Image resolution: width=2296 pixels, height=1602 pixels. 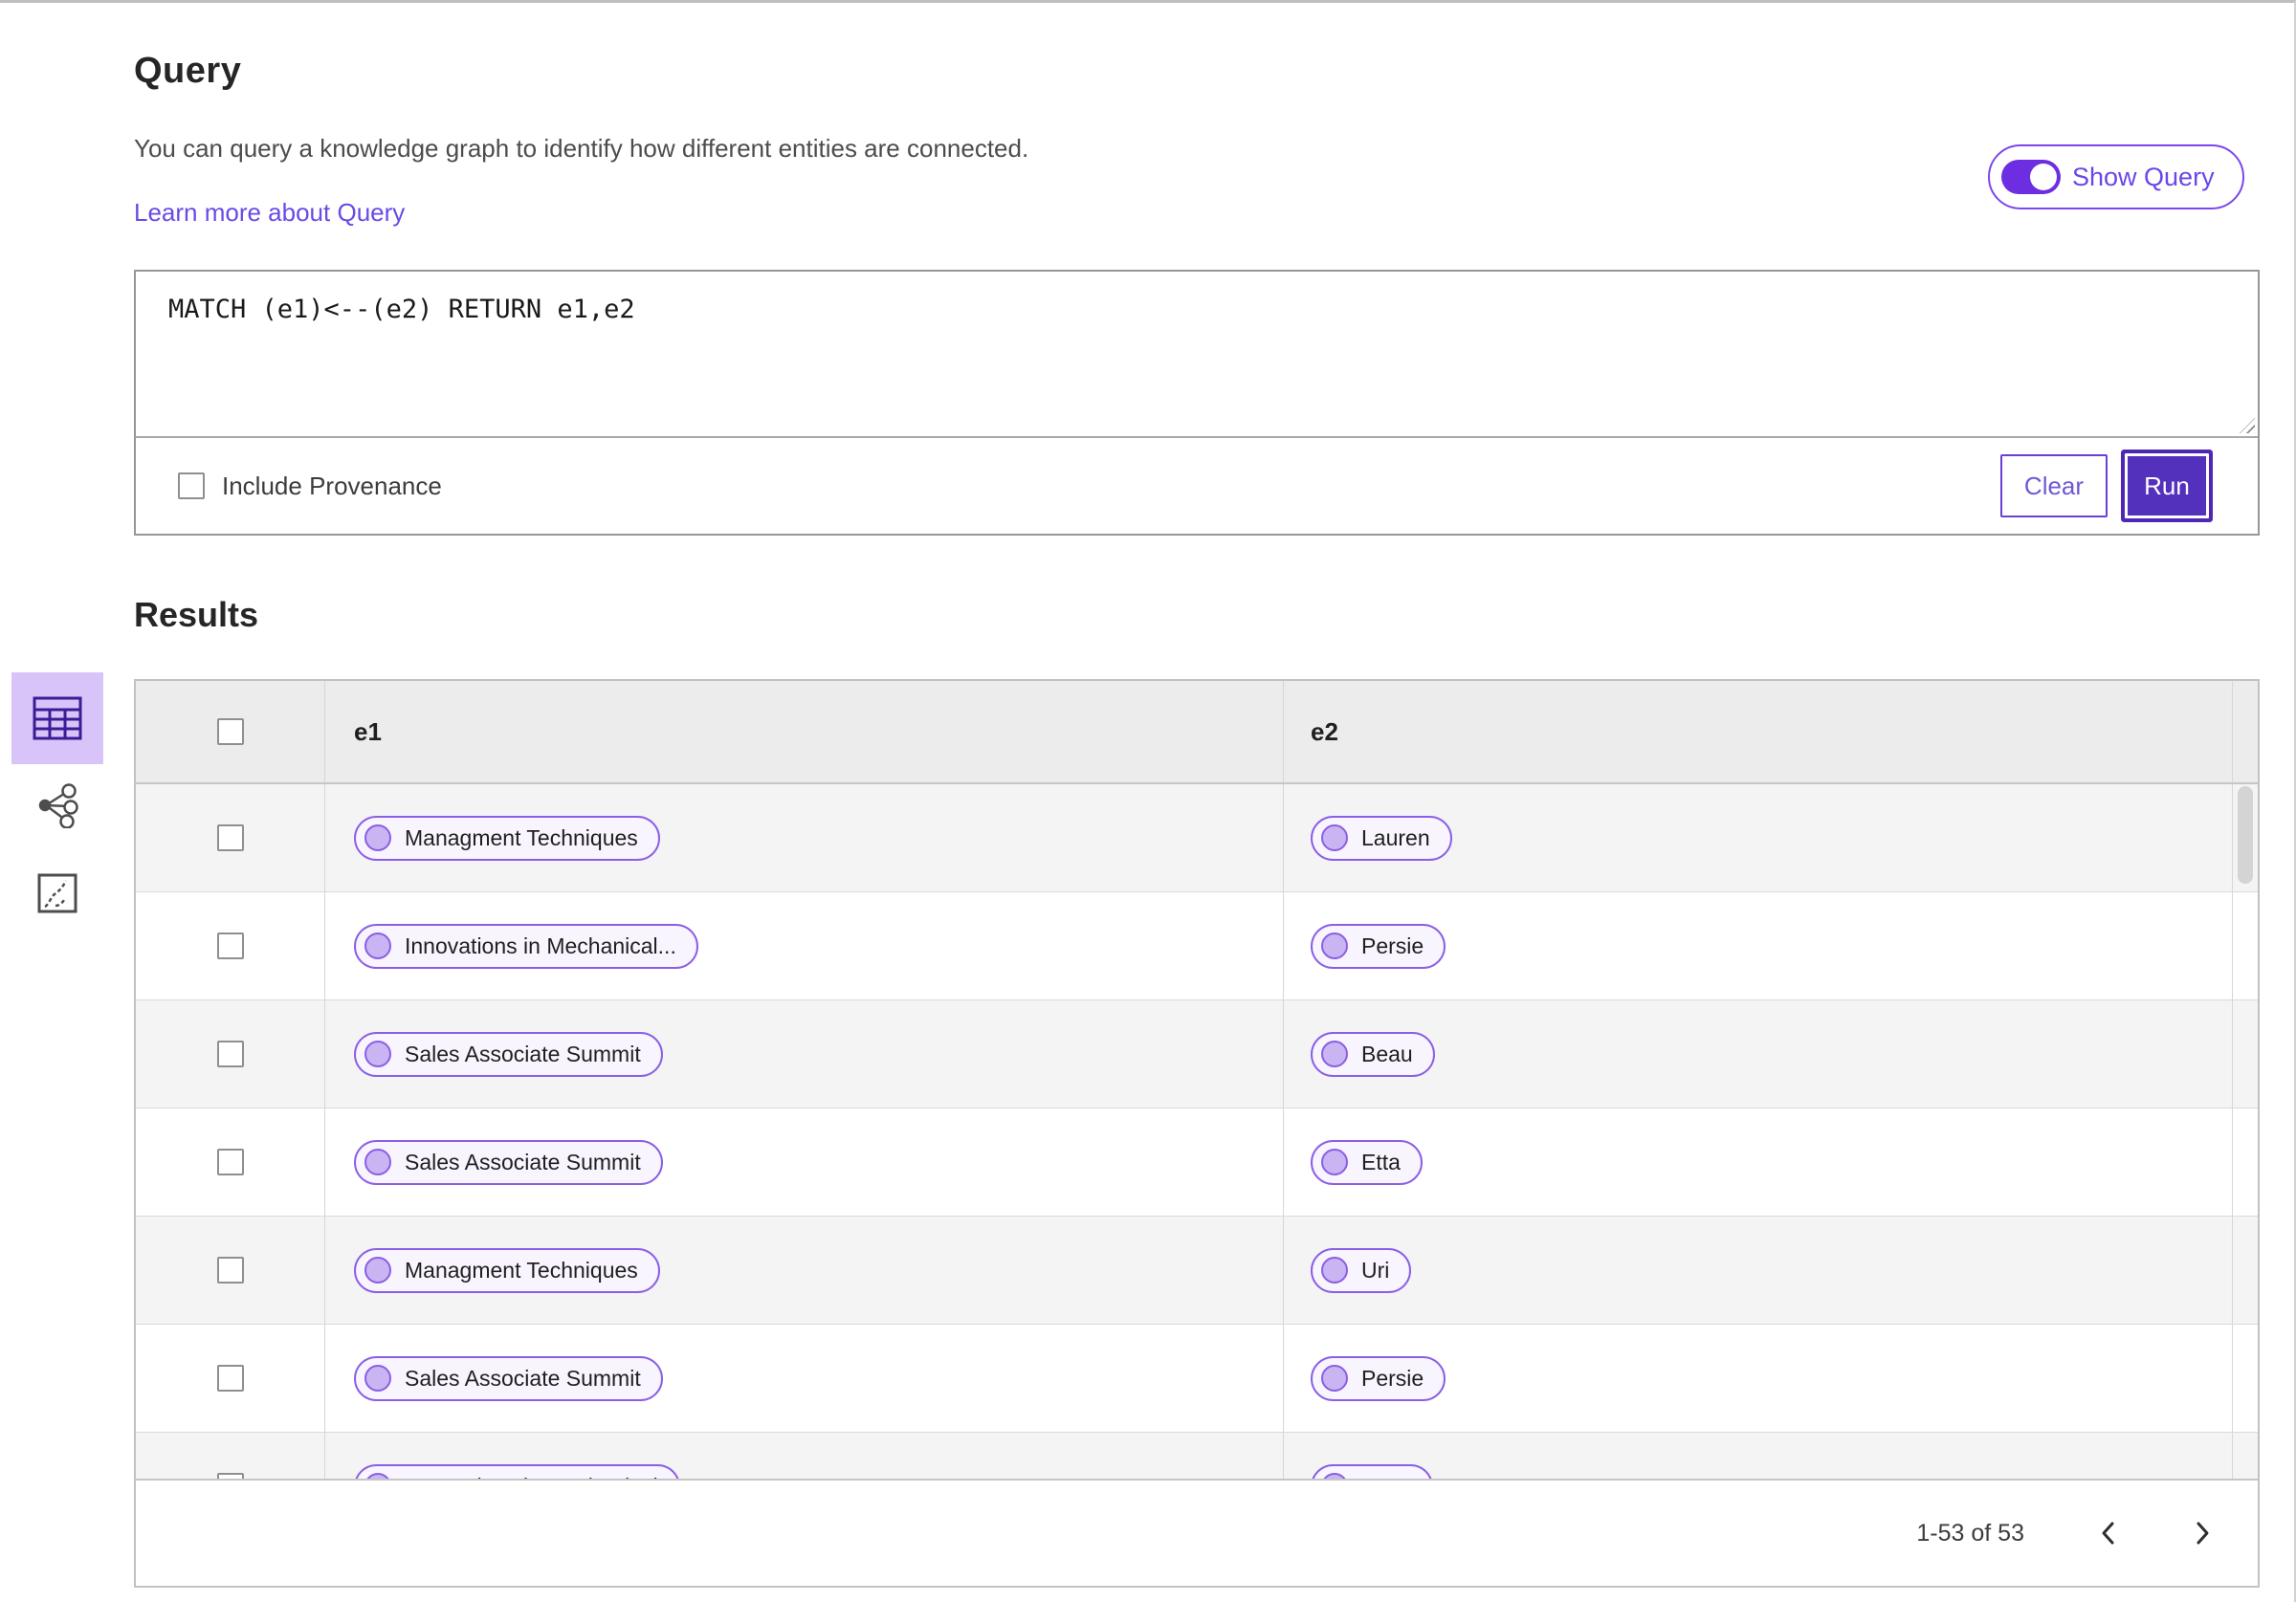 I want to click on include-provenance-label: Include Provenance, so click(x=332, y=485).